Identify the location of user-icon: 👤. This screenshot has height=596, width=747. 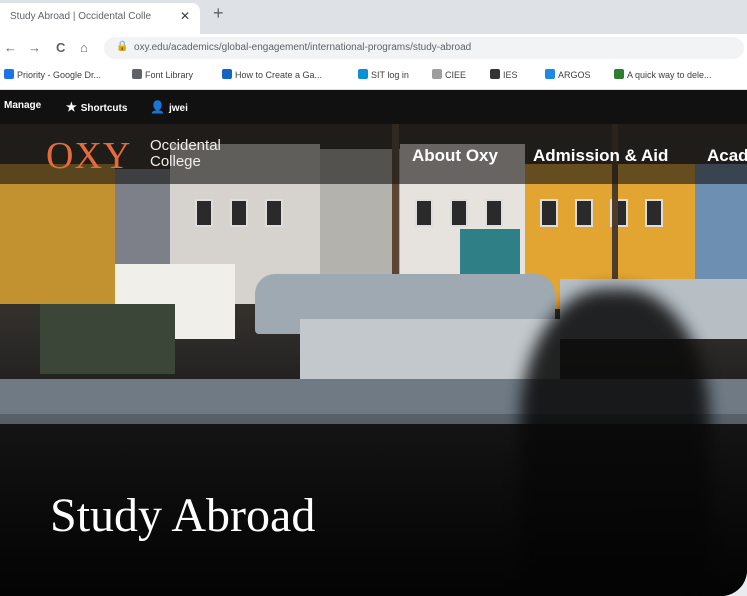
(157, 107).